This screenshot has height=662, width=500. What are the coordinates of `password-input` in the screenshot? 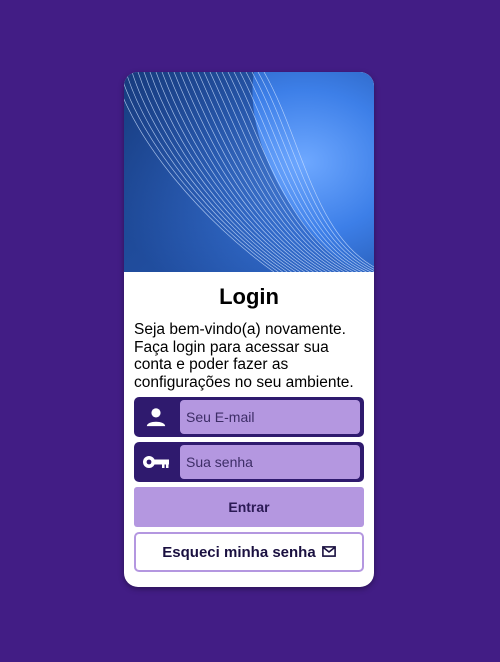 It's located at (270, 462).